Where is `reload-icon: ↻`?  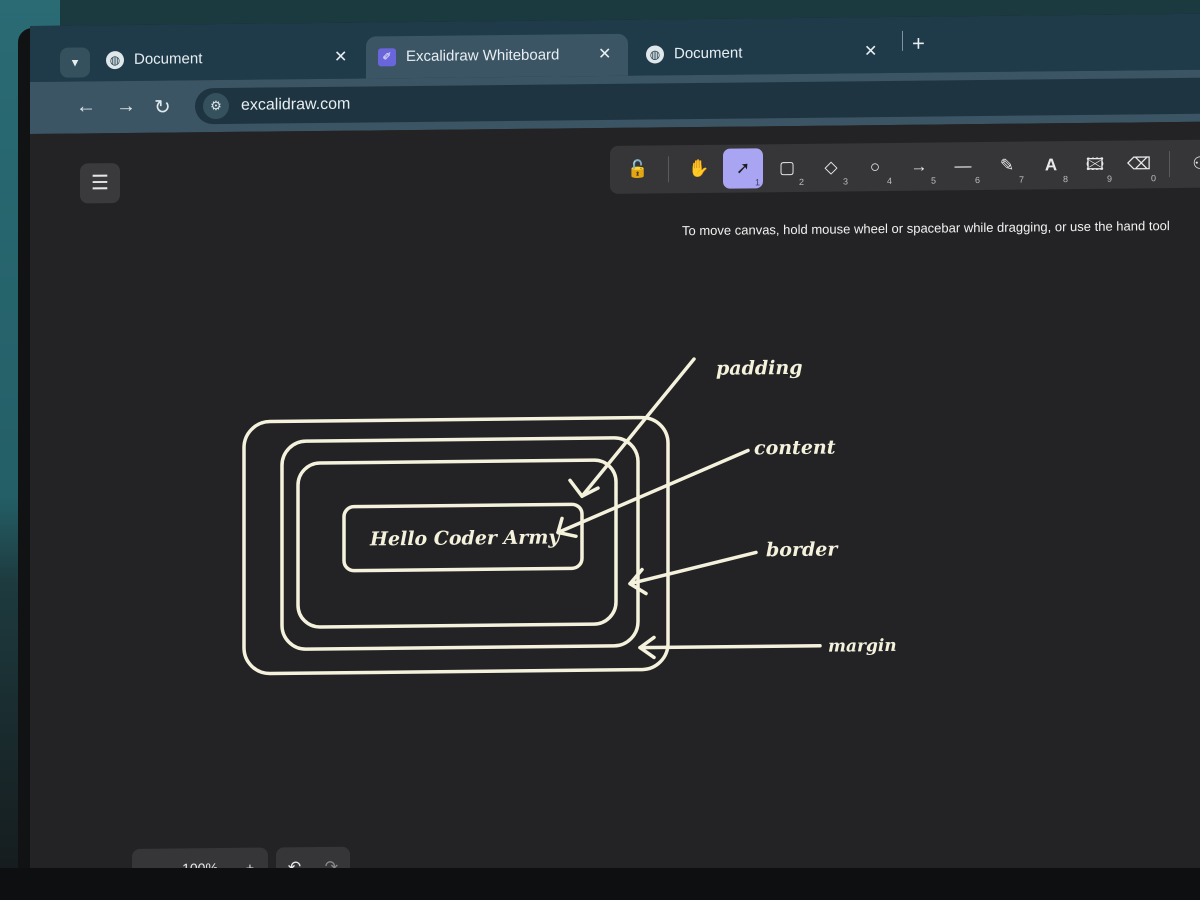
reload-icon: ↻ is located at coordinates (162, 107).